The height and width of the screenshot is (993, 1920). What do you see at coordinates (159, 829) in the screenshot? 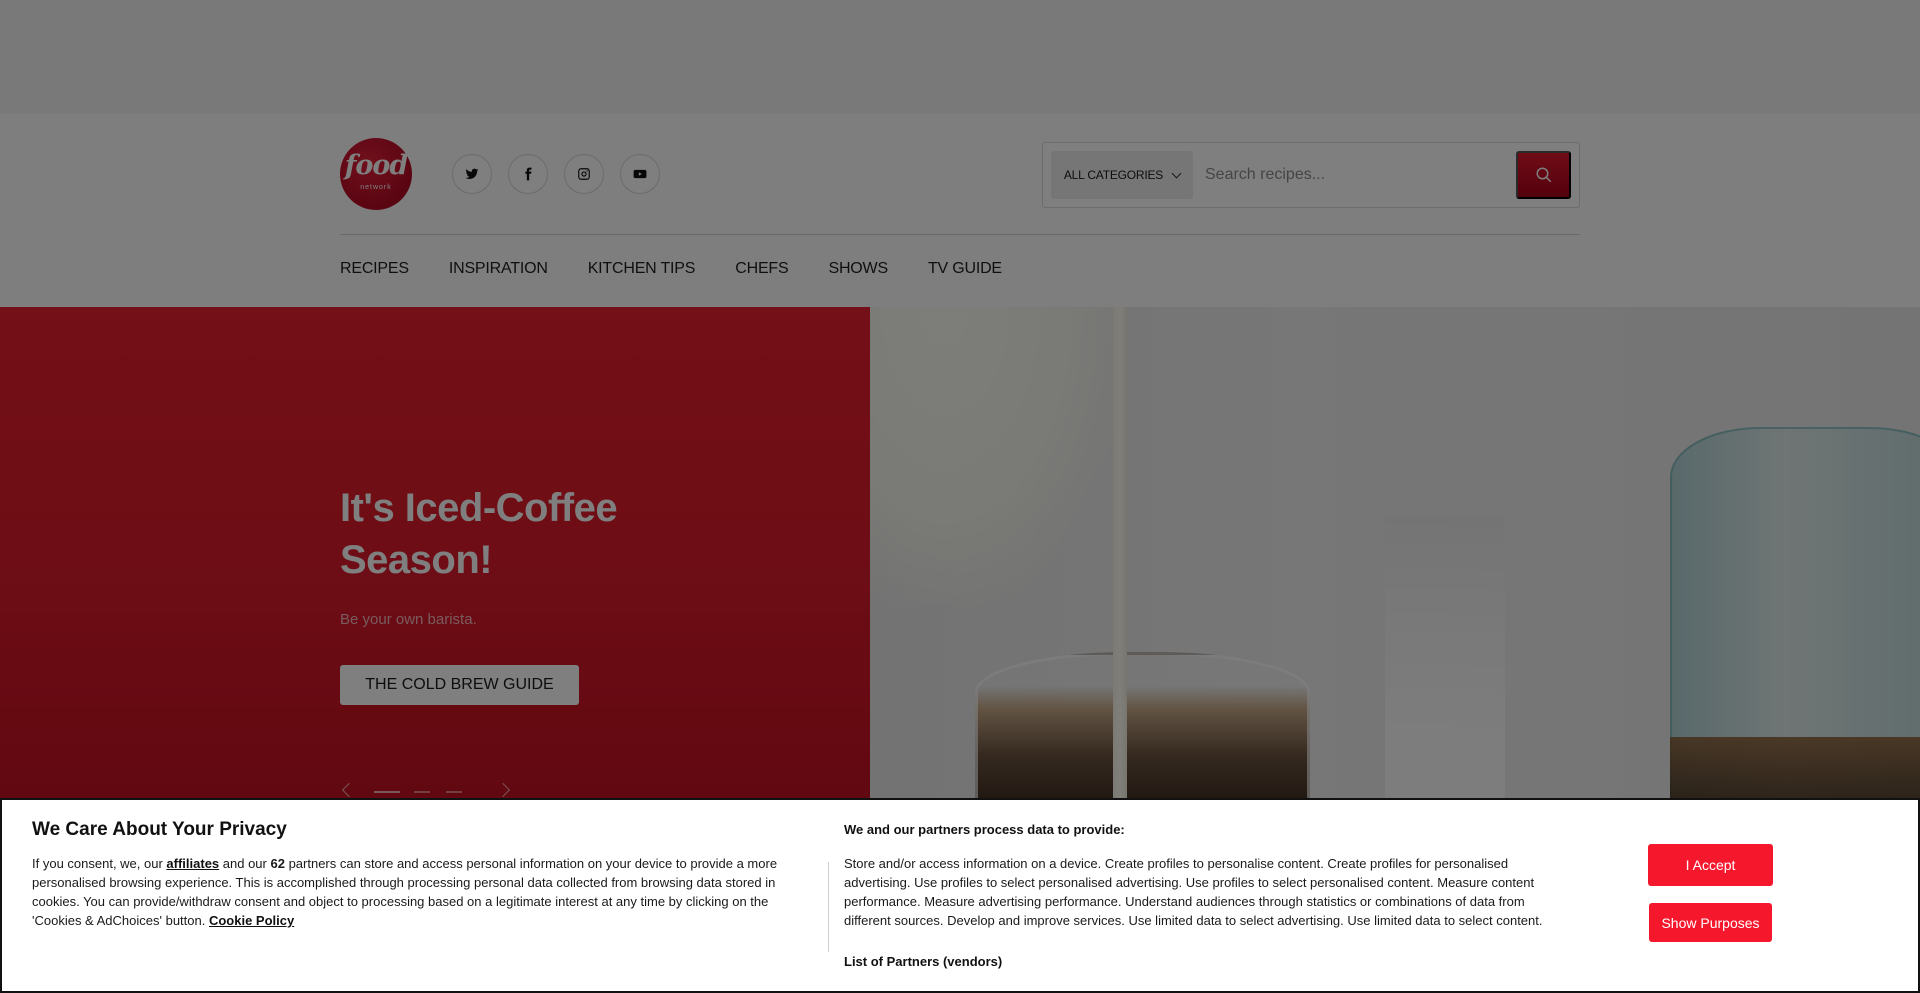
I see `consent-title: We Care About Your Privacy` at bounding box center [159, 829].